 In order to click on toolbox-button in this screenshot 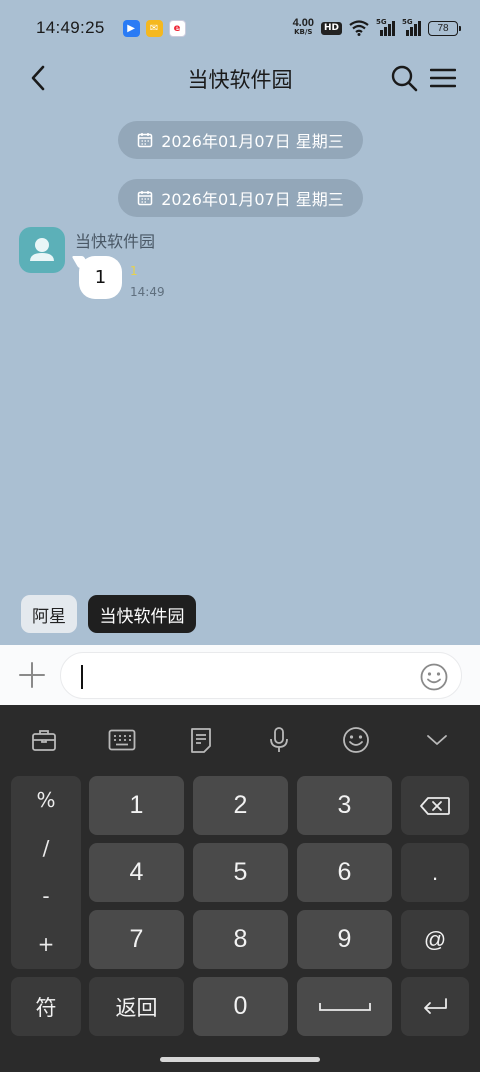, I will do `click(44, 740)`.